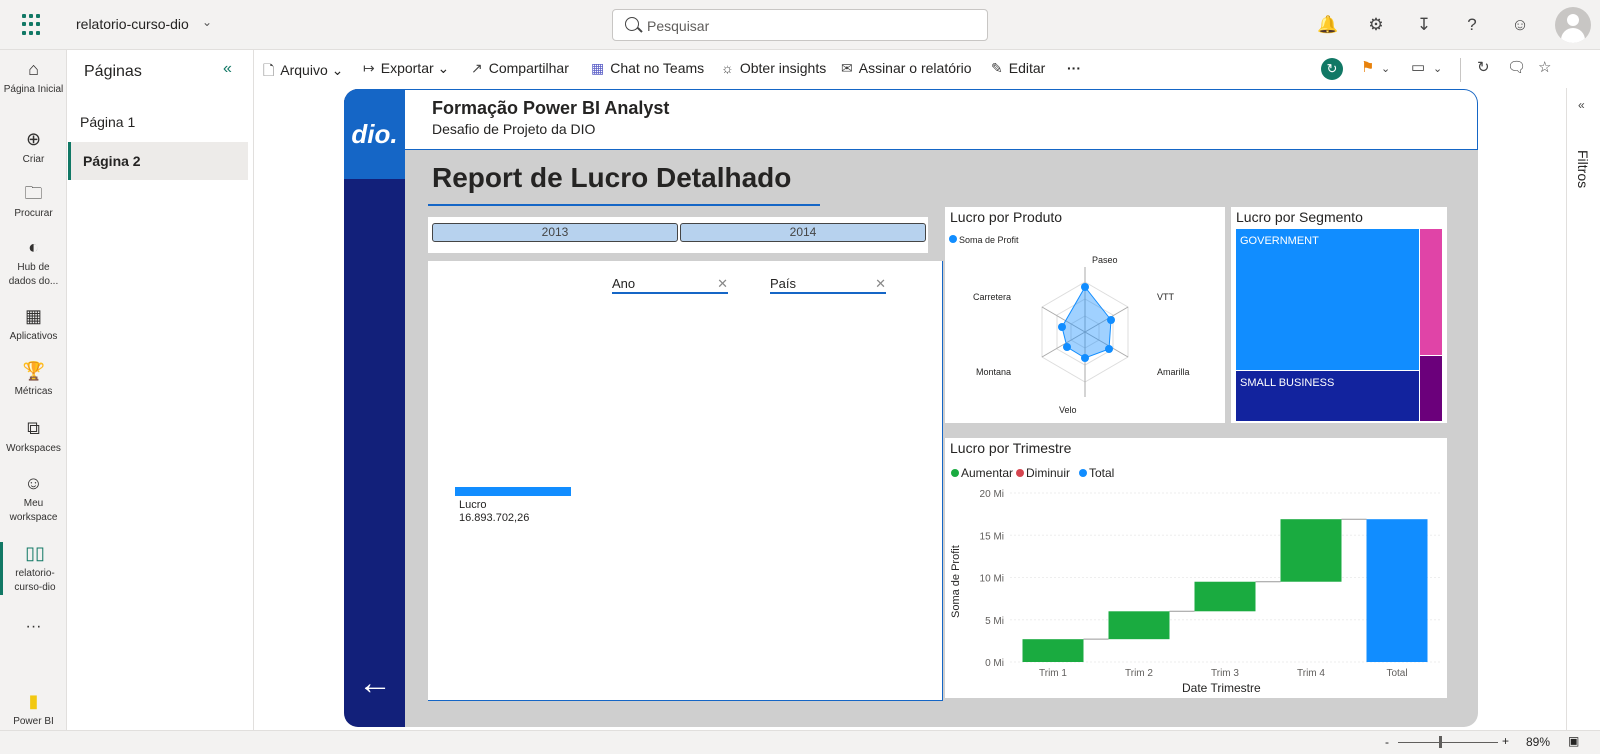 This screenshot has height=754, width=1600. I want to click on legend-total: Total, so click(1101, 473).